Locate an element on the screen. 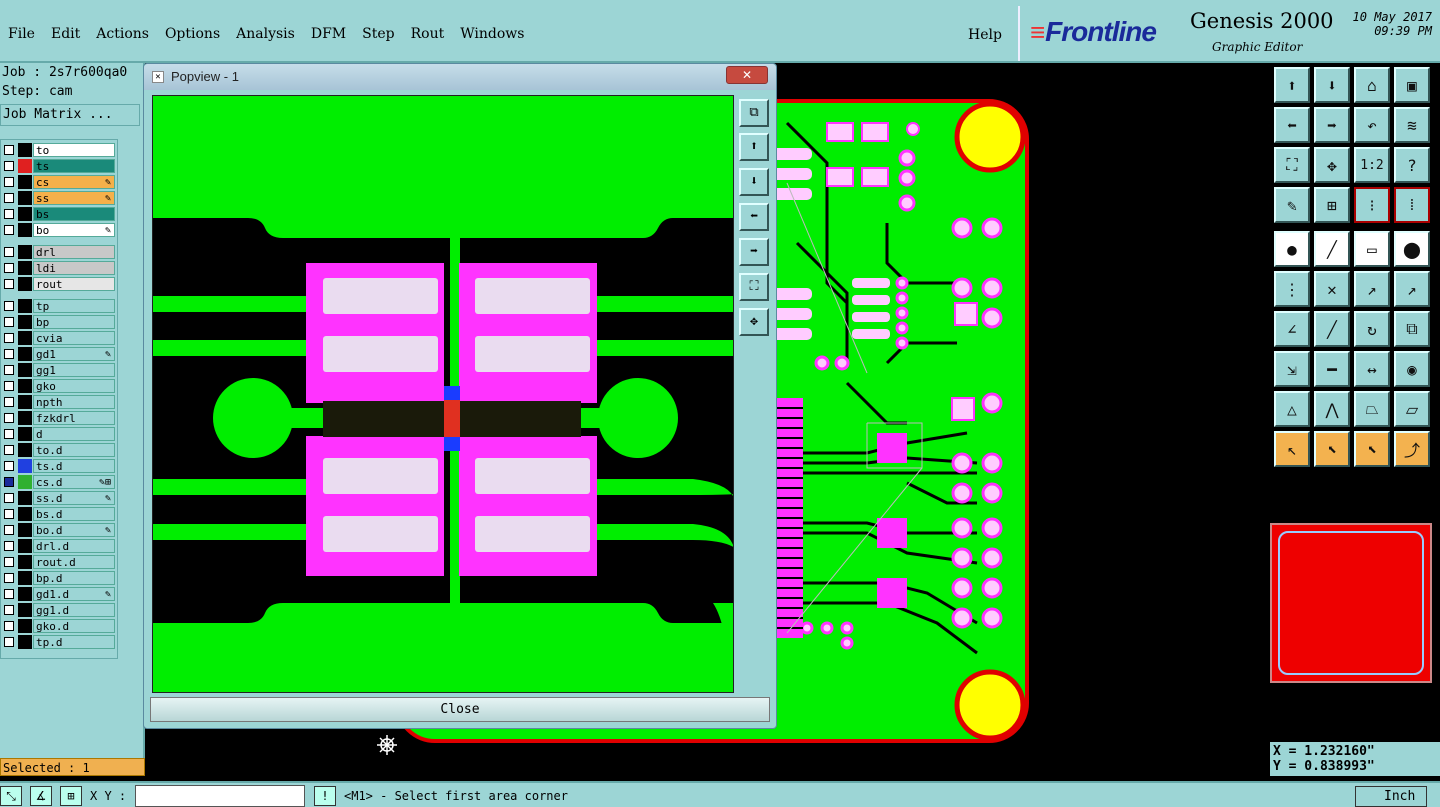 The height and width of the screenshot is (807, 1440). popview-center-icon: ✥ is located at coordinates (754, 322).